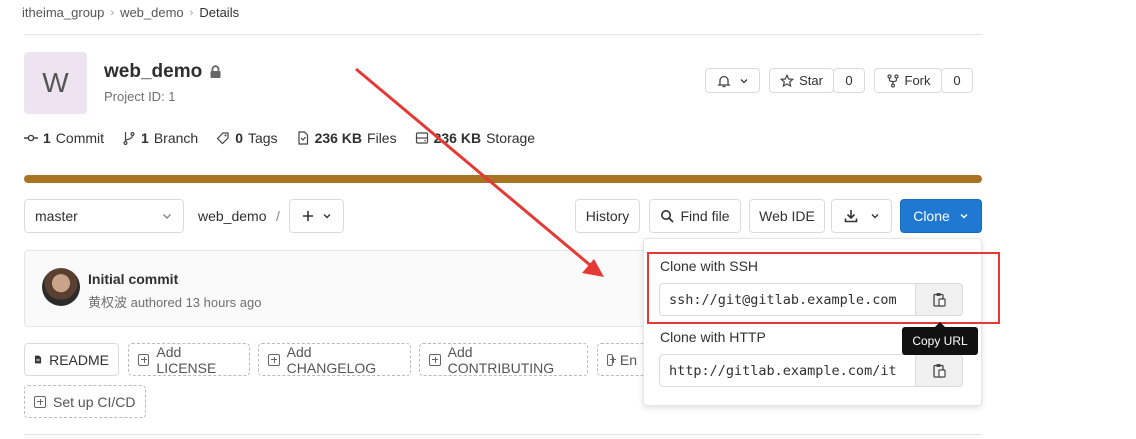 This screenshot has height=439, width=1136. Describe the element at coordinates (55, 83) in the screenshot. I see `project-avatar: W` at that location.